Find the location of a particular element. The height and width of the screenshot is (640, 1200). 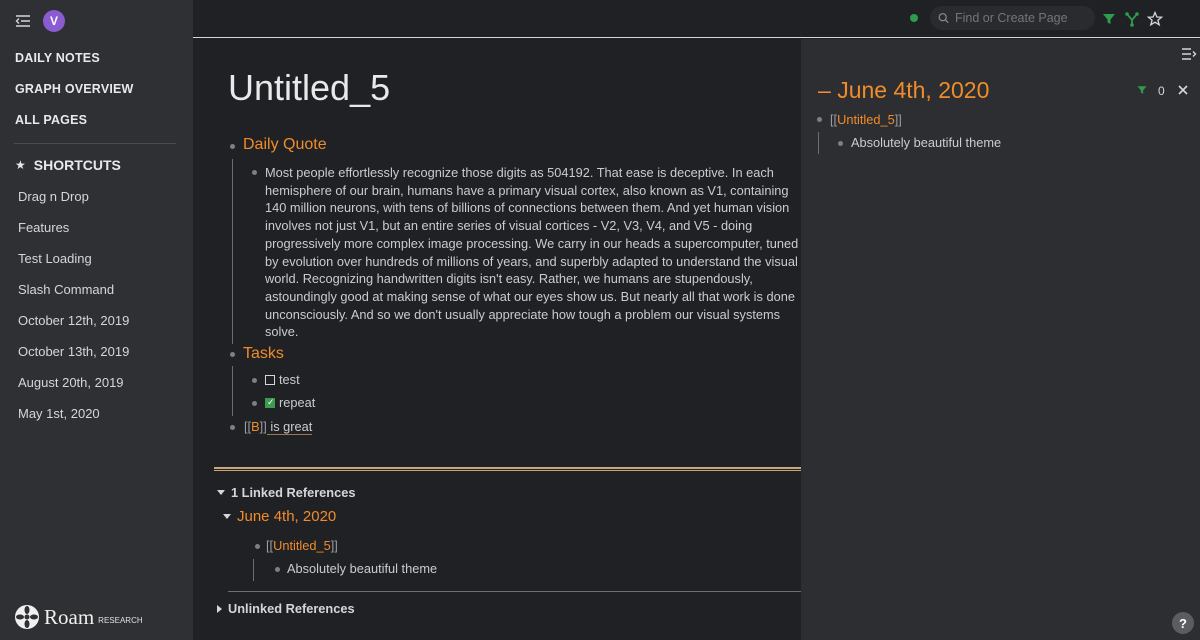

linked-references-label: 1 Linked References is located at coordinates (293, 492).